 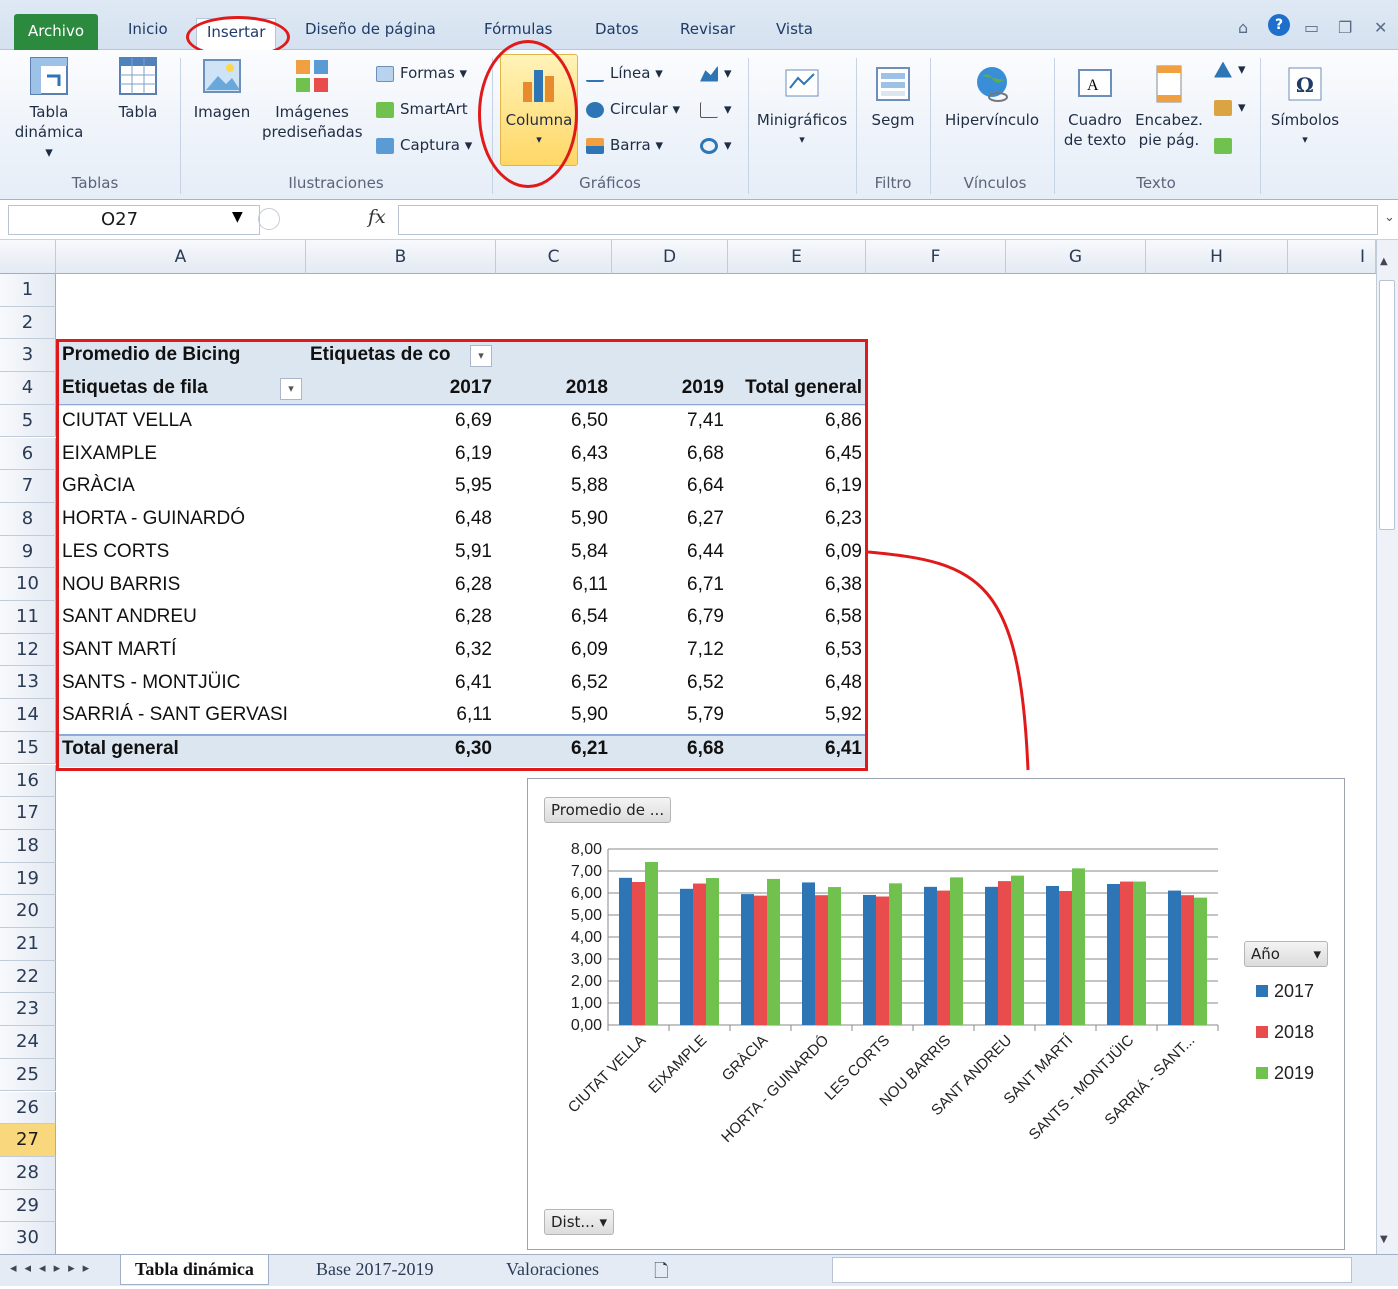 I want to click on area-chart-button: ▾, so click(x=716, y=73).